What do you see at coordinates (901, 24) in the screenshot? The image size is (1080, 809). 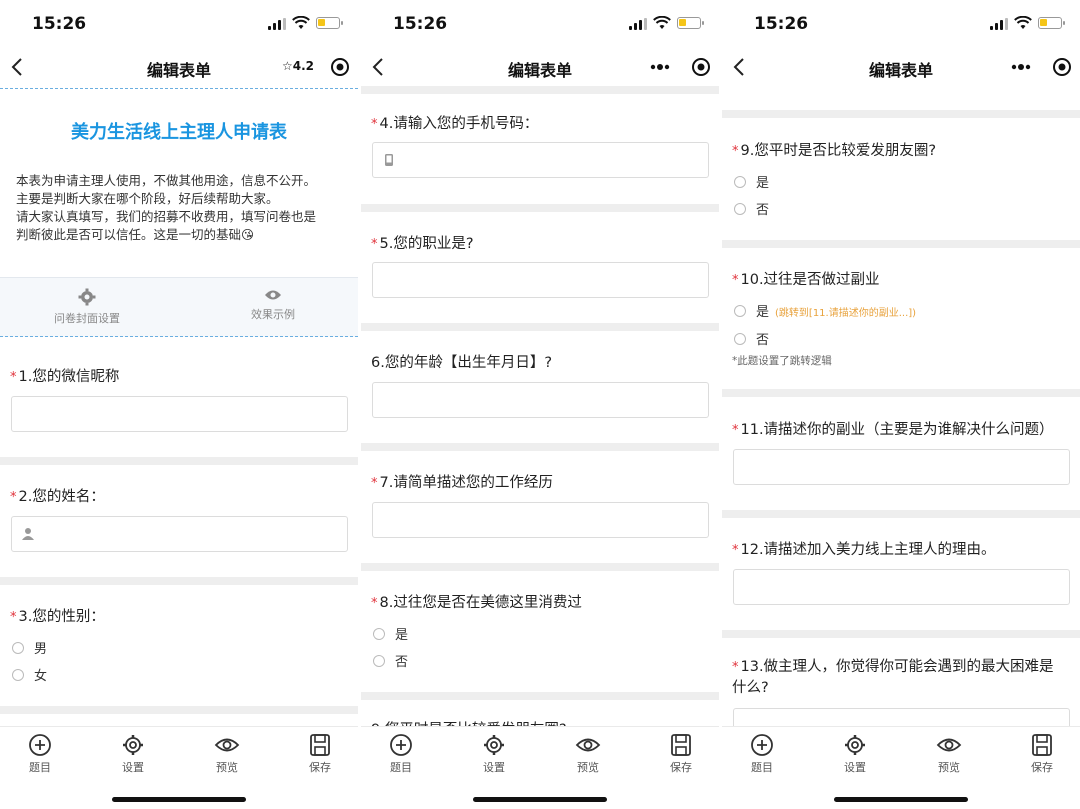 I see `status-bar: 15:26` at bounding box center [901, 24].